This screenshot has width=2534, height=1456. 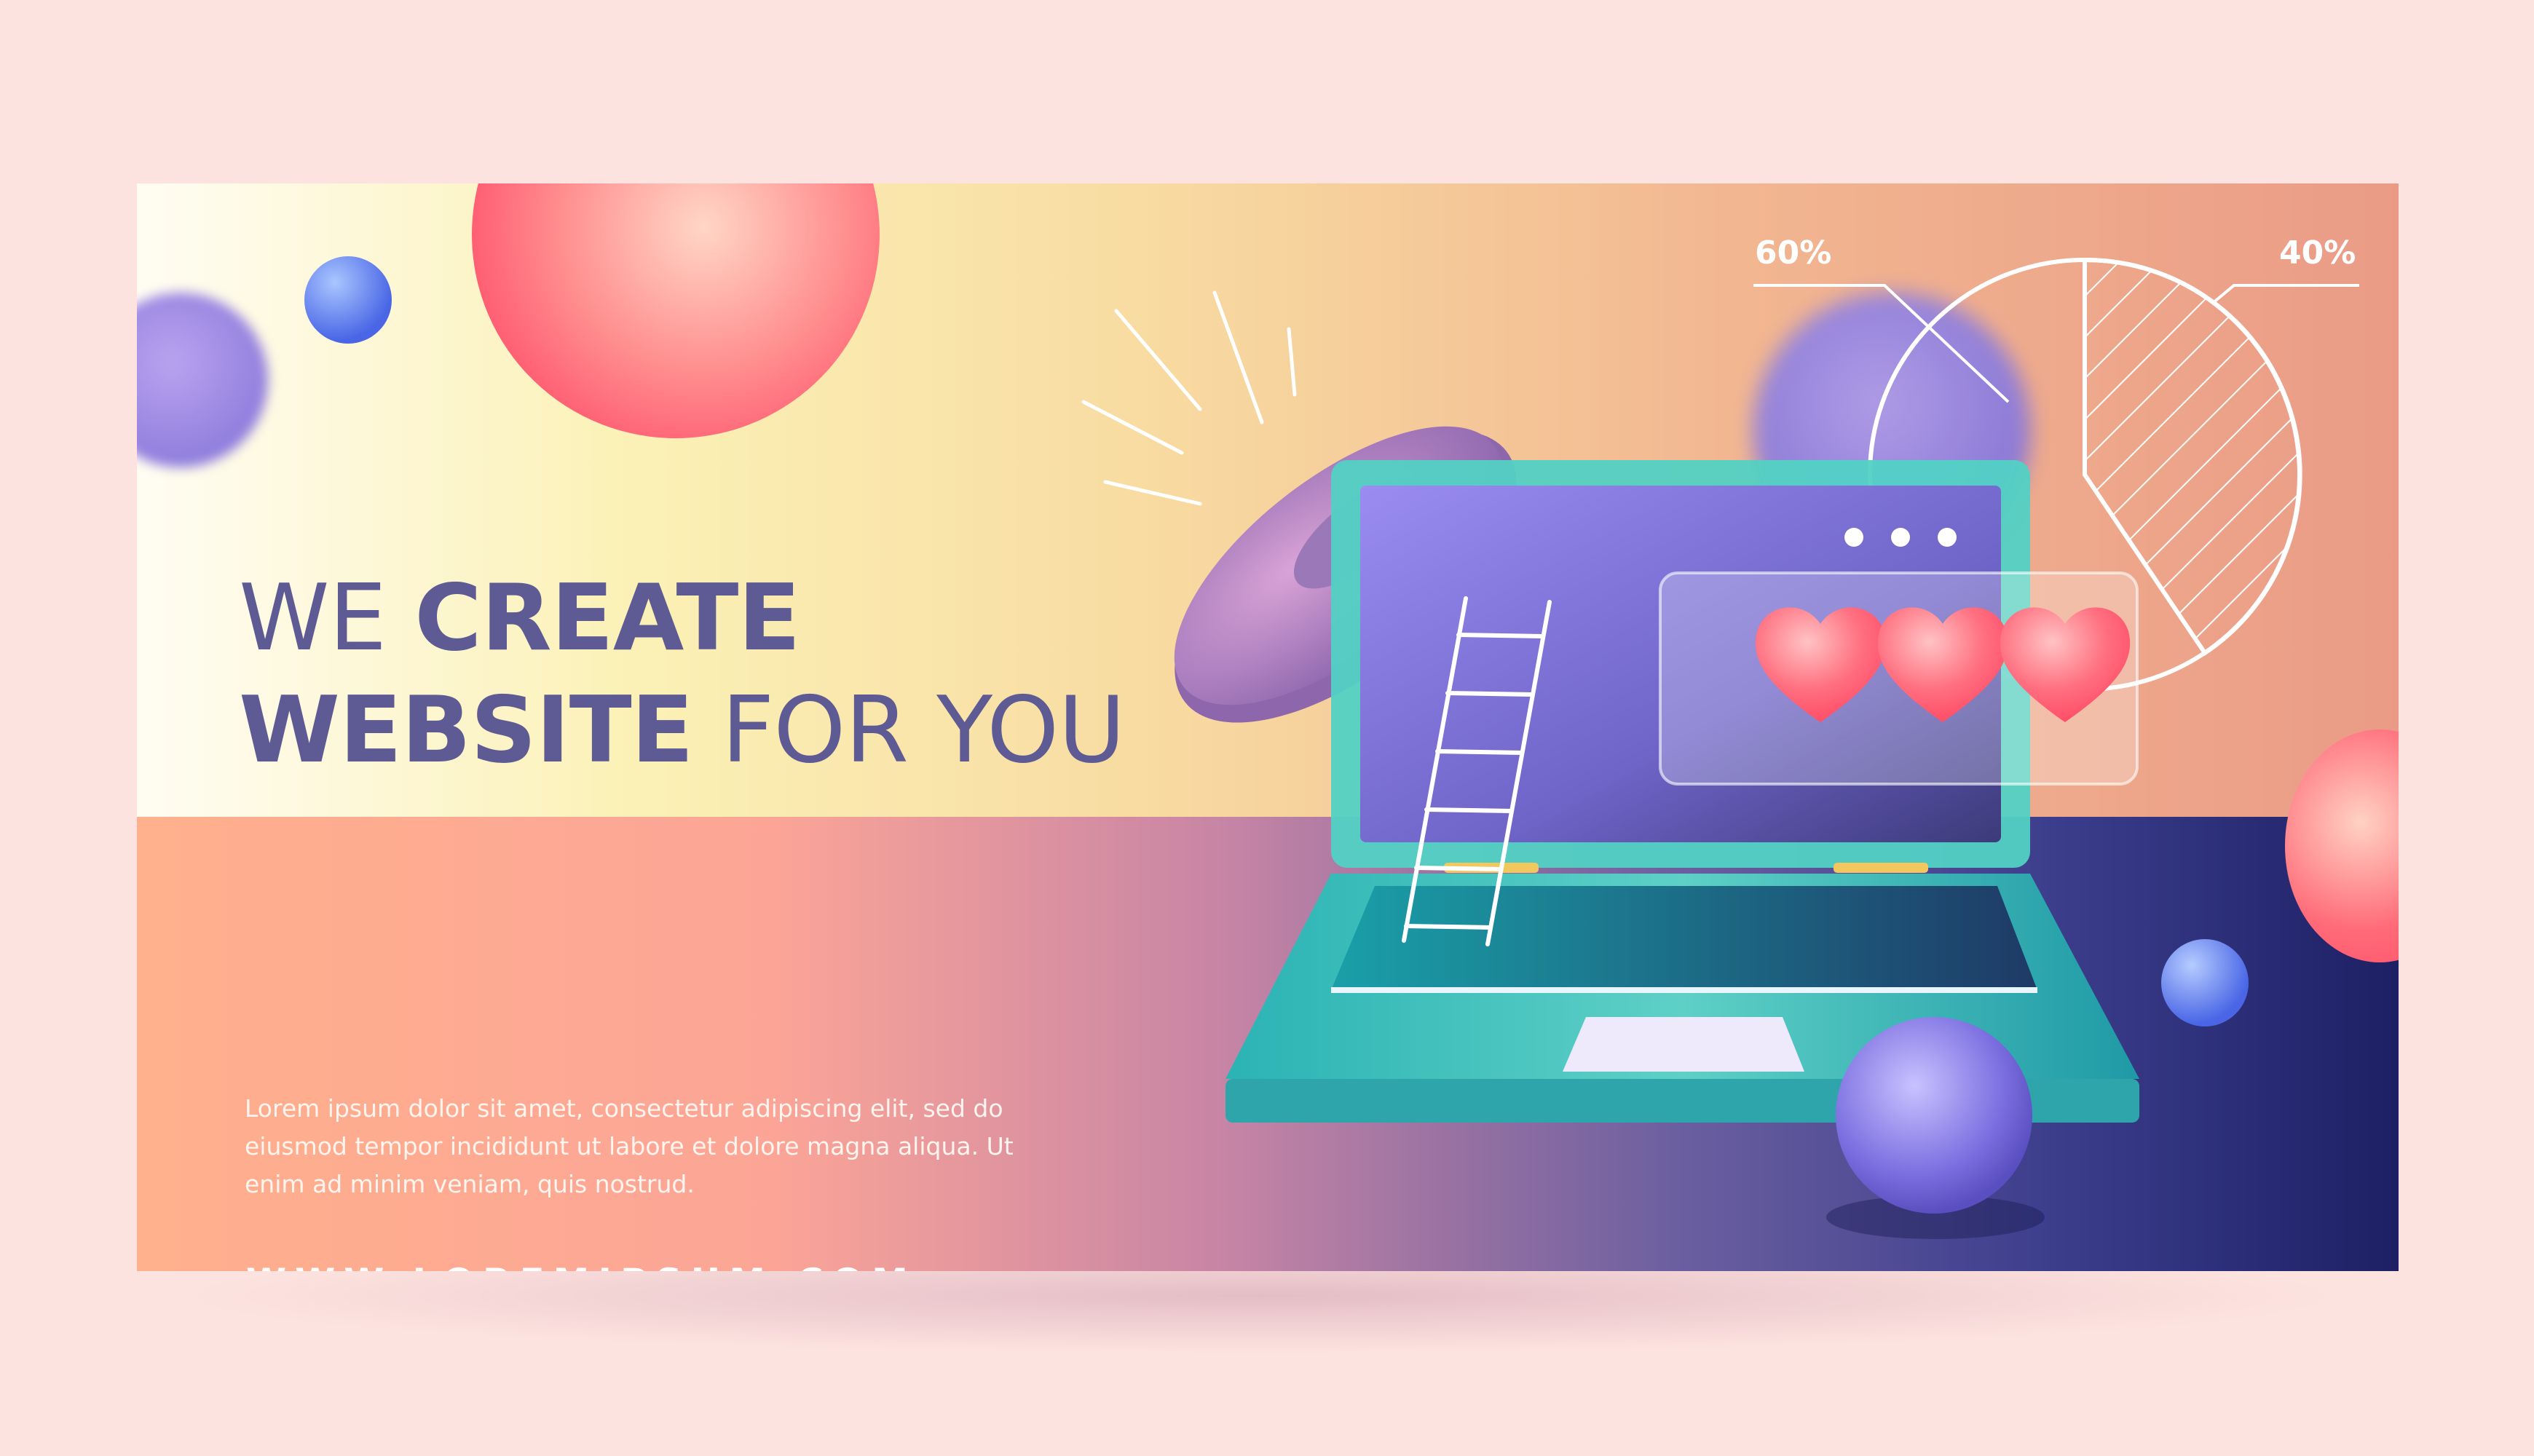 I want to click on purple-sphere-front, so click(x=1934, y=1115).